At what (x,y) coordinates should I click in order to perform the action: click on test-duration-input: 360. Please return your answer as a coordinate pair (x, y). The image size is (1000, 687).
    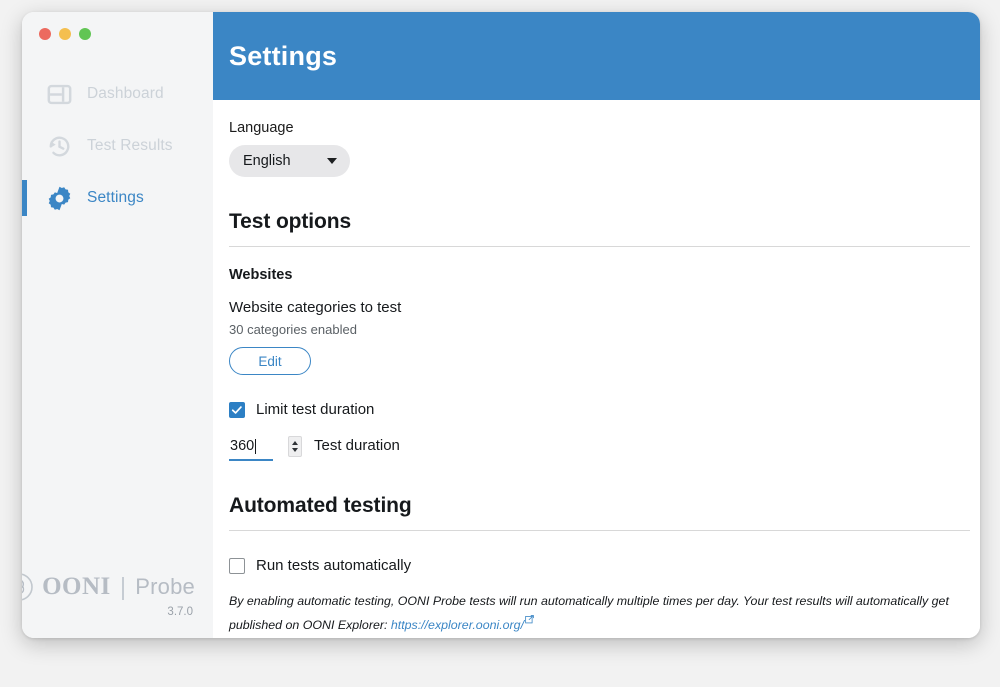
    Looking at the image, I should click on (251, 448).